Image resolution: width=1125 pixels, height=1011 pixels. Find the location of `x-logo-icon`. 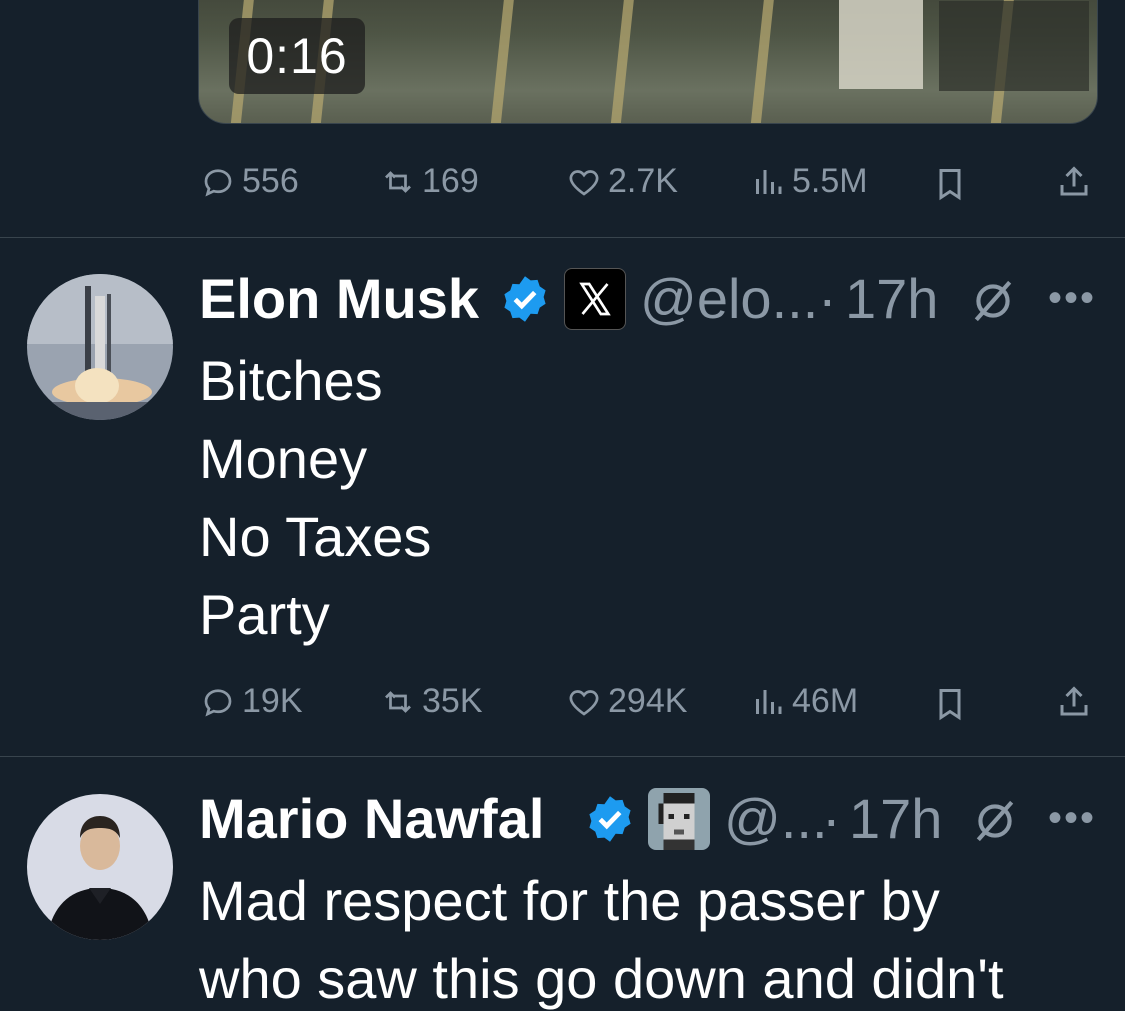

x-logo-icon is located at coordinates (595, 299).